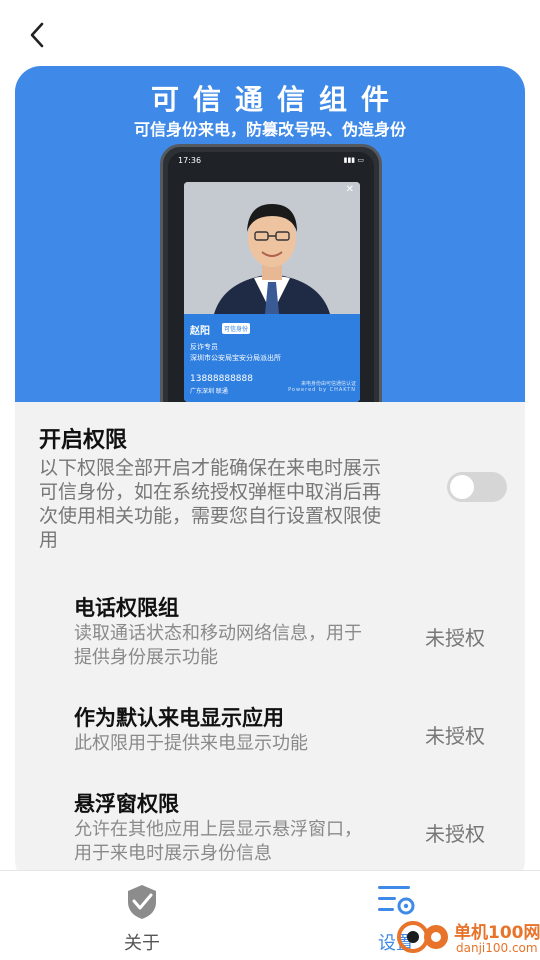 The height and width of the screenshot is (960, 540). Describe the element at coordinates (462, 487) in the screenshot. I see `toggle-knob` at that location.